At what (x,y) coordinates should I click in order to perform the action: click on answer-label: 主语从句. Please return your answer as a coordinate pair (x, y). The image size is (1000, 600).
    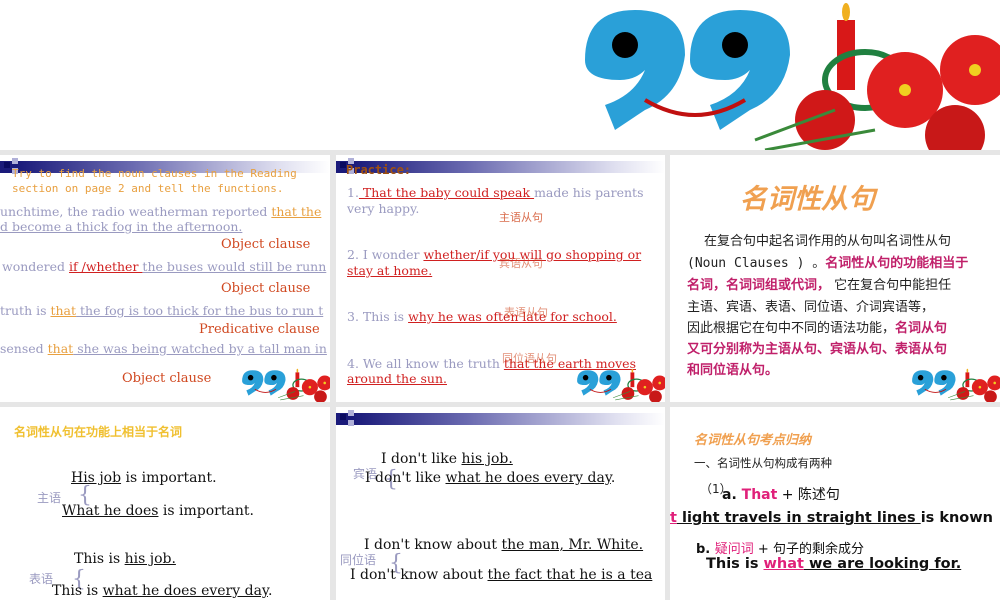
    Looking at the image, I should click on (521, 217).